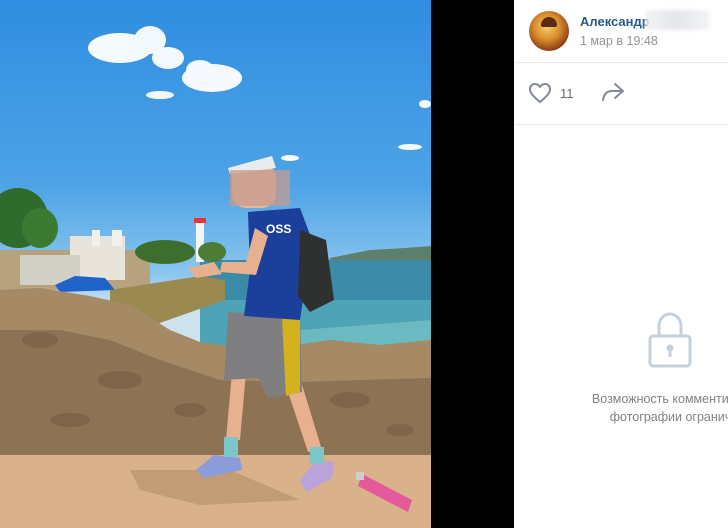 The width and height of the screenshot is (728, 528). Describe the element at coordinates (659, 399) in the screenshot. I see `restricted-line-1: Возможность комментирова` at that location.